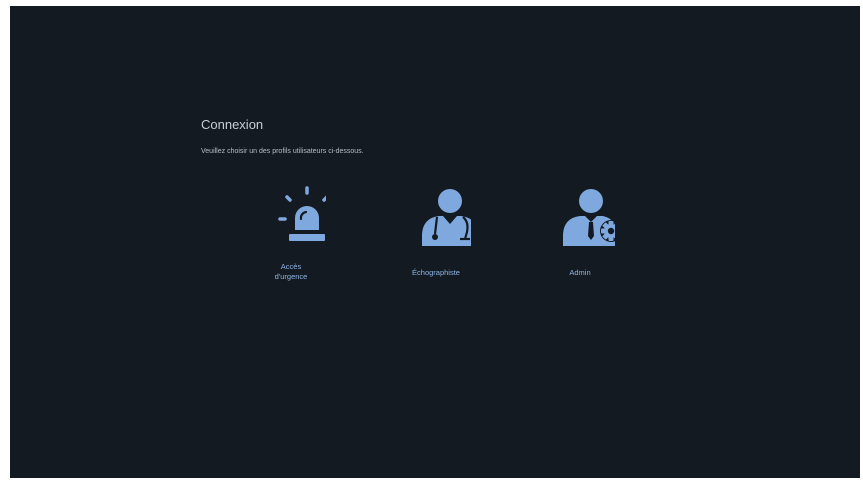 This screenshot has width=863, height=481. I want to click on profile-label-admin: Admin, so click(580, 272).